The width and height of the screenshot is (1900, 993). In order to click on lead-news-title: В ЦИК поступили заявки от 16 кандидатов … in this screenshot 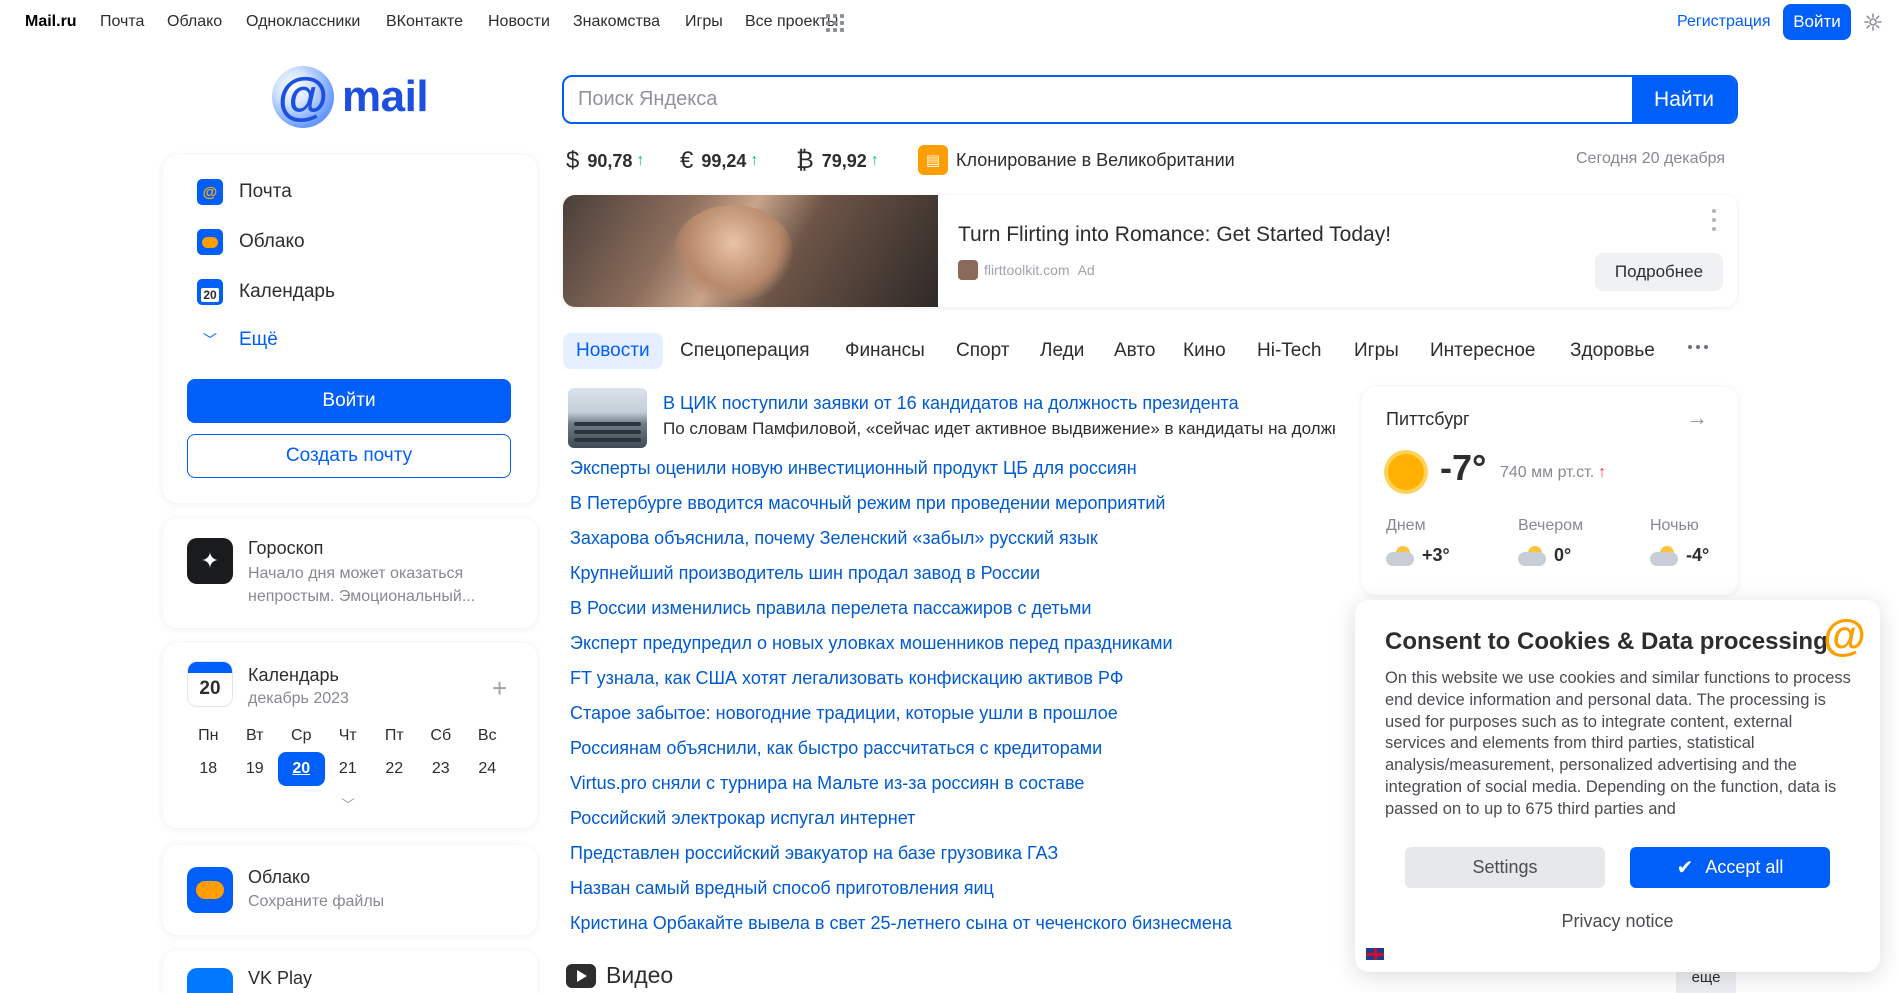, I will do `click(951, 403)`.